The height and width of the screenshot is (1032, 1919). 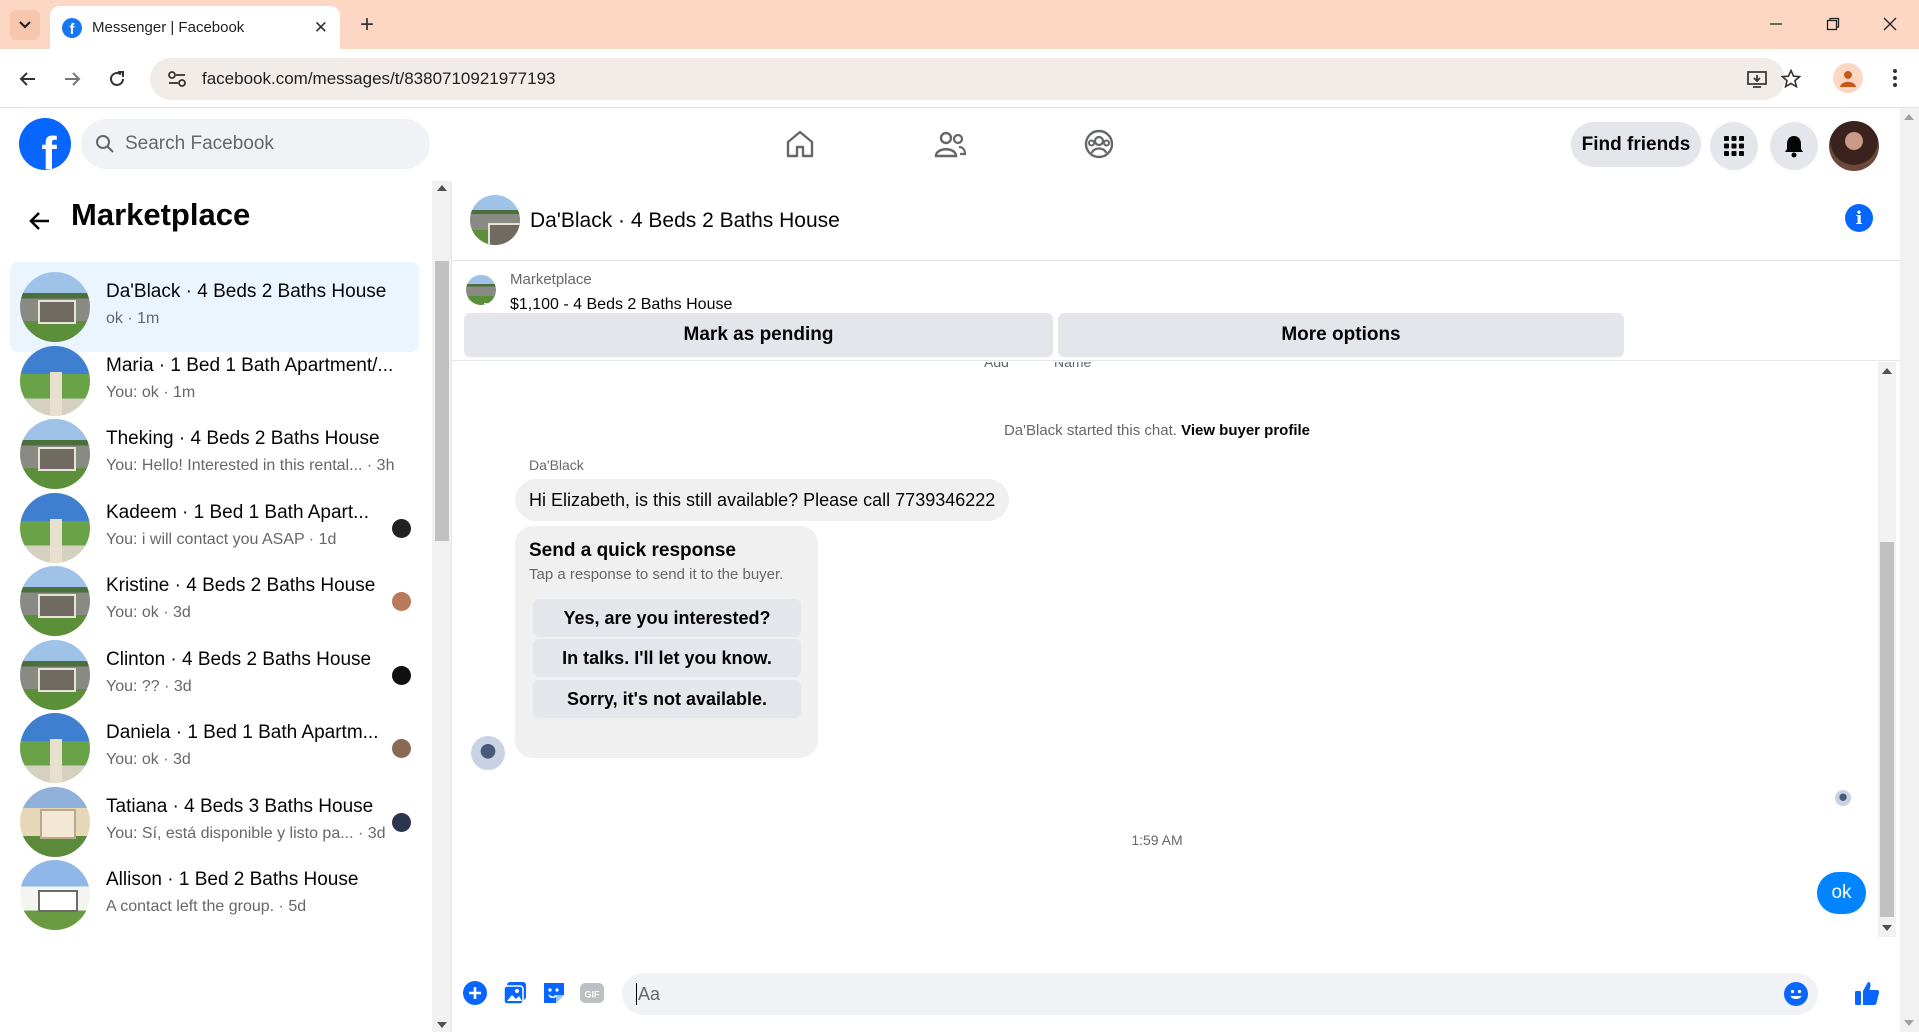 What do you see at coordinates (975, 79) in the screenshot?
I see `address-bar: facebook.com/messages/t/8380710921977193` at bounding box center [975, 79].